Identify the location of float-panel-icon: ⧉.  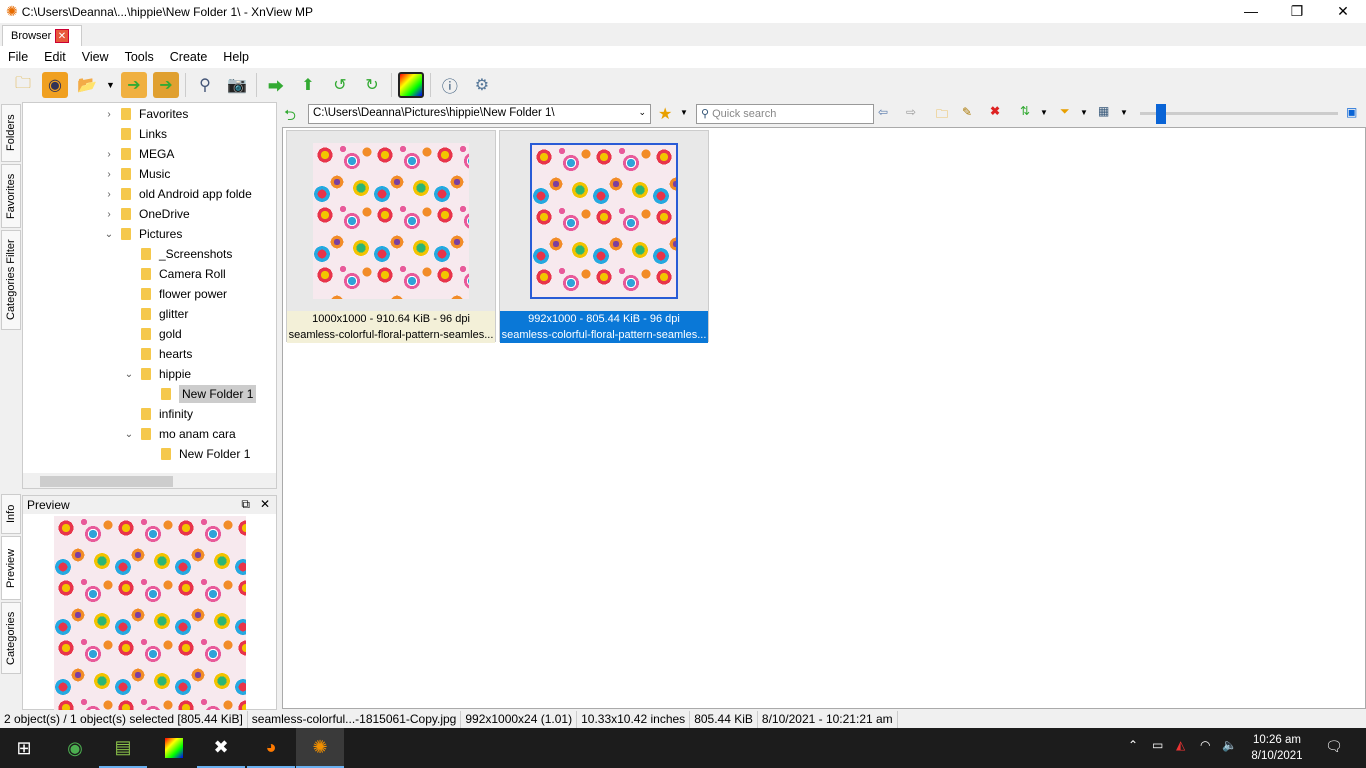
(245, 504).